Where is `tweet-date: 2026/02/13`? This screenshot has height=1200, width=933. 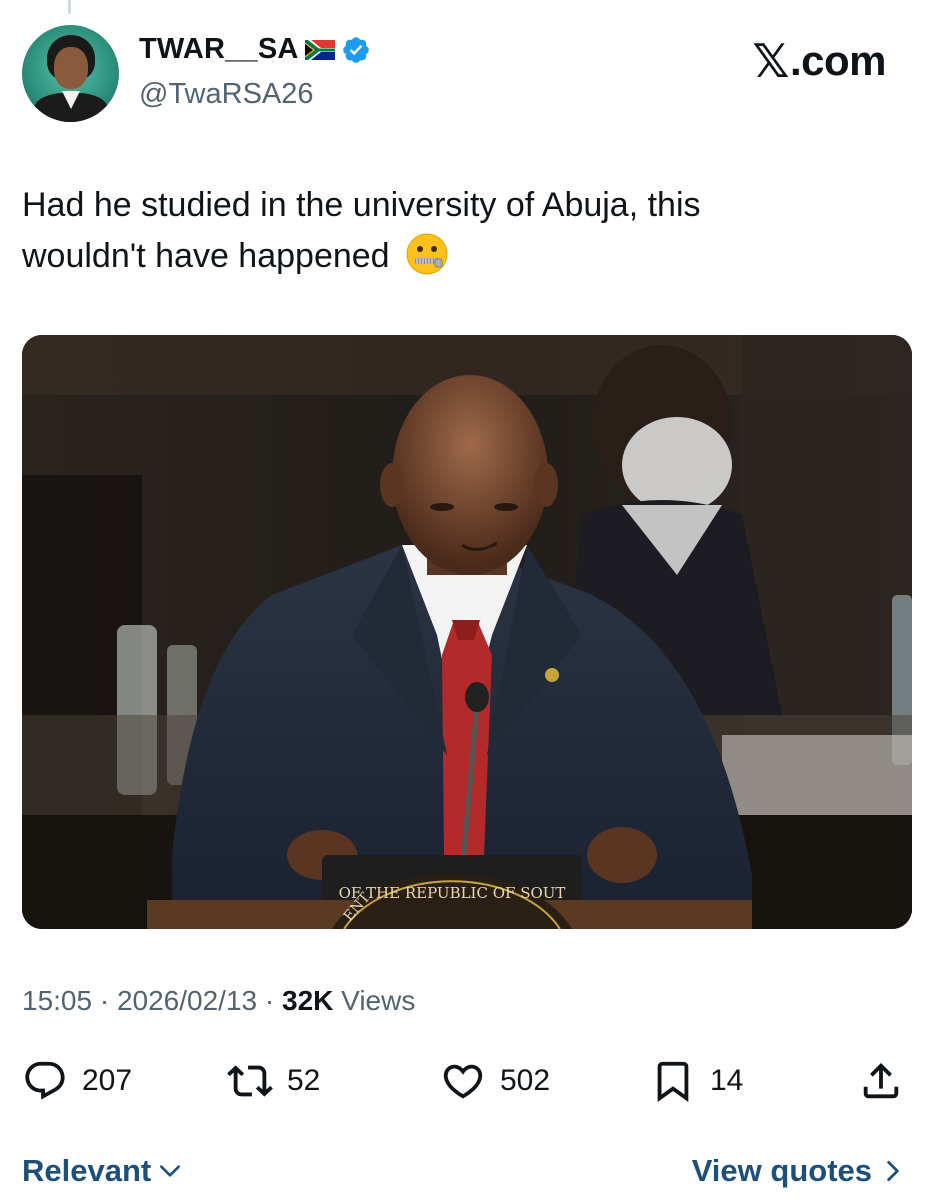 tweet-date: 2026/02/13 is located at coordinates (187, 1000).